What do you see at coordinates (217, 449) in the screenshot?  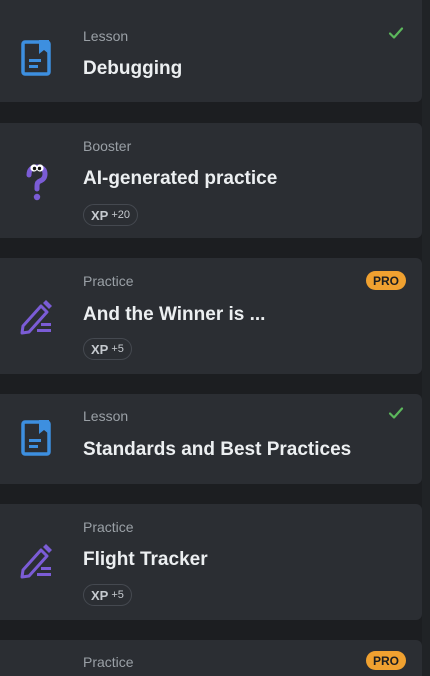 I see `card-title: Standards and Best Practices` at bounding box center [217, 449].